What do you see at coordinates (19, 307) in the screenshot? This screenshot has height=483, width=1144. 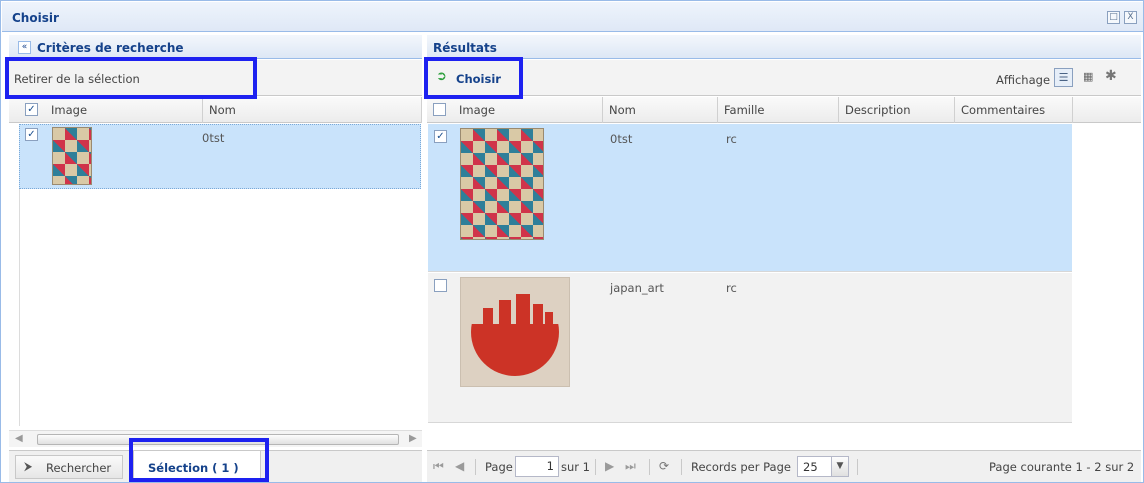 I see `grid-divider` at bounding box center [19, 307].